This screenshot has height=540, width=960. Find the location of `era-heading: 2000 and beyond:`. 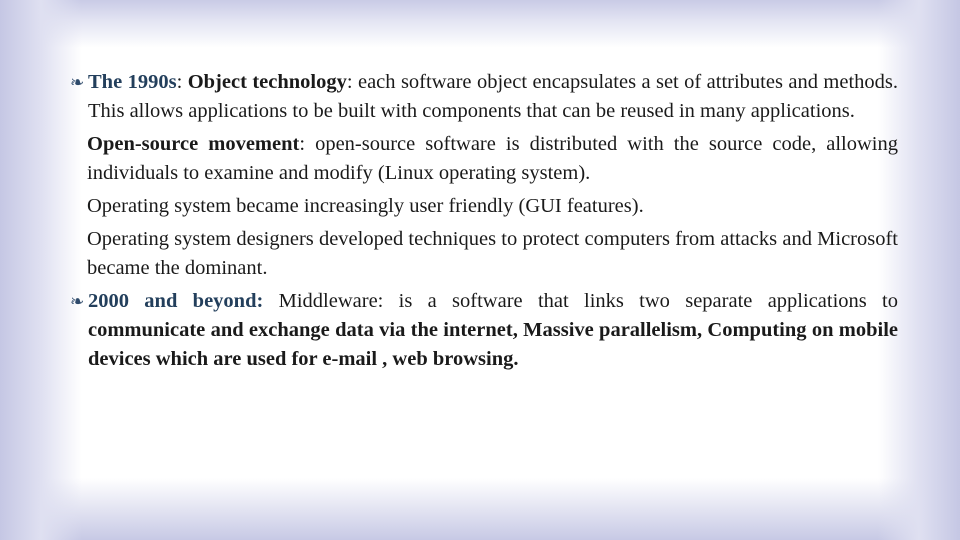

era-heading: 2000 and beyond: is located at coordinates (176, 301).